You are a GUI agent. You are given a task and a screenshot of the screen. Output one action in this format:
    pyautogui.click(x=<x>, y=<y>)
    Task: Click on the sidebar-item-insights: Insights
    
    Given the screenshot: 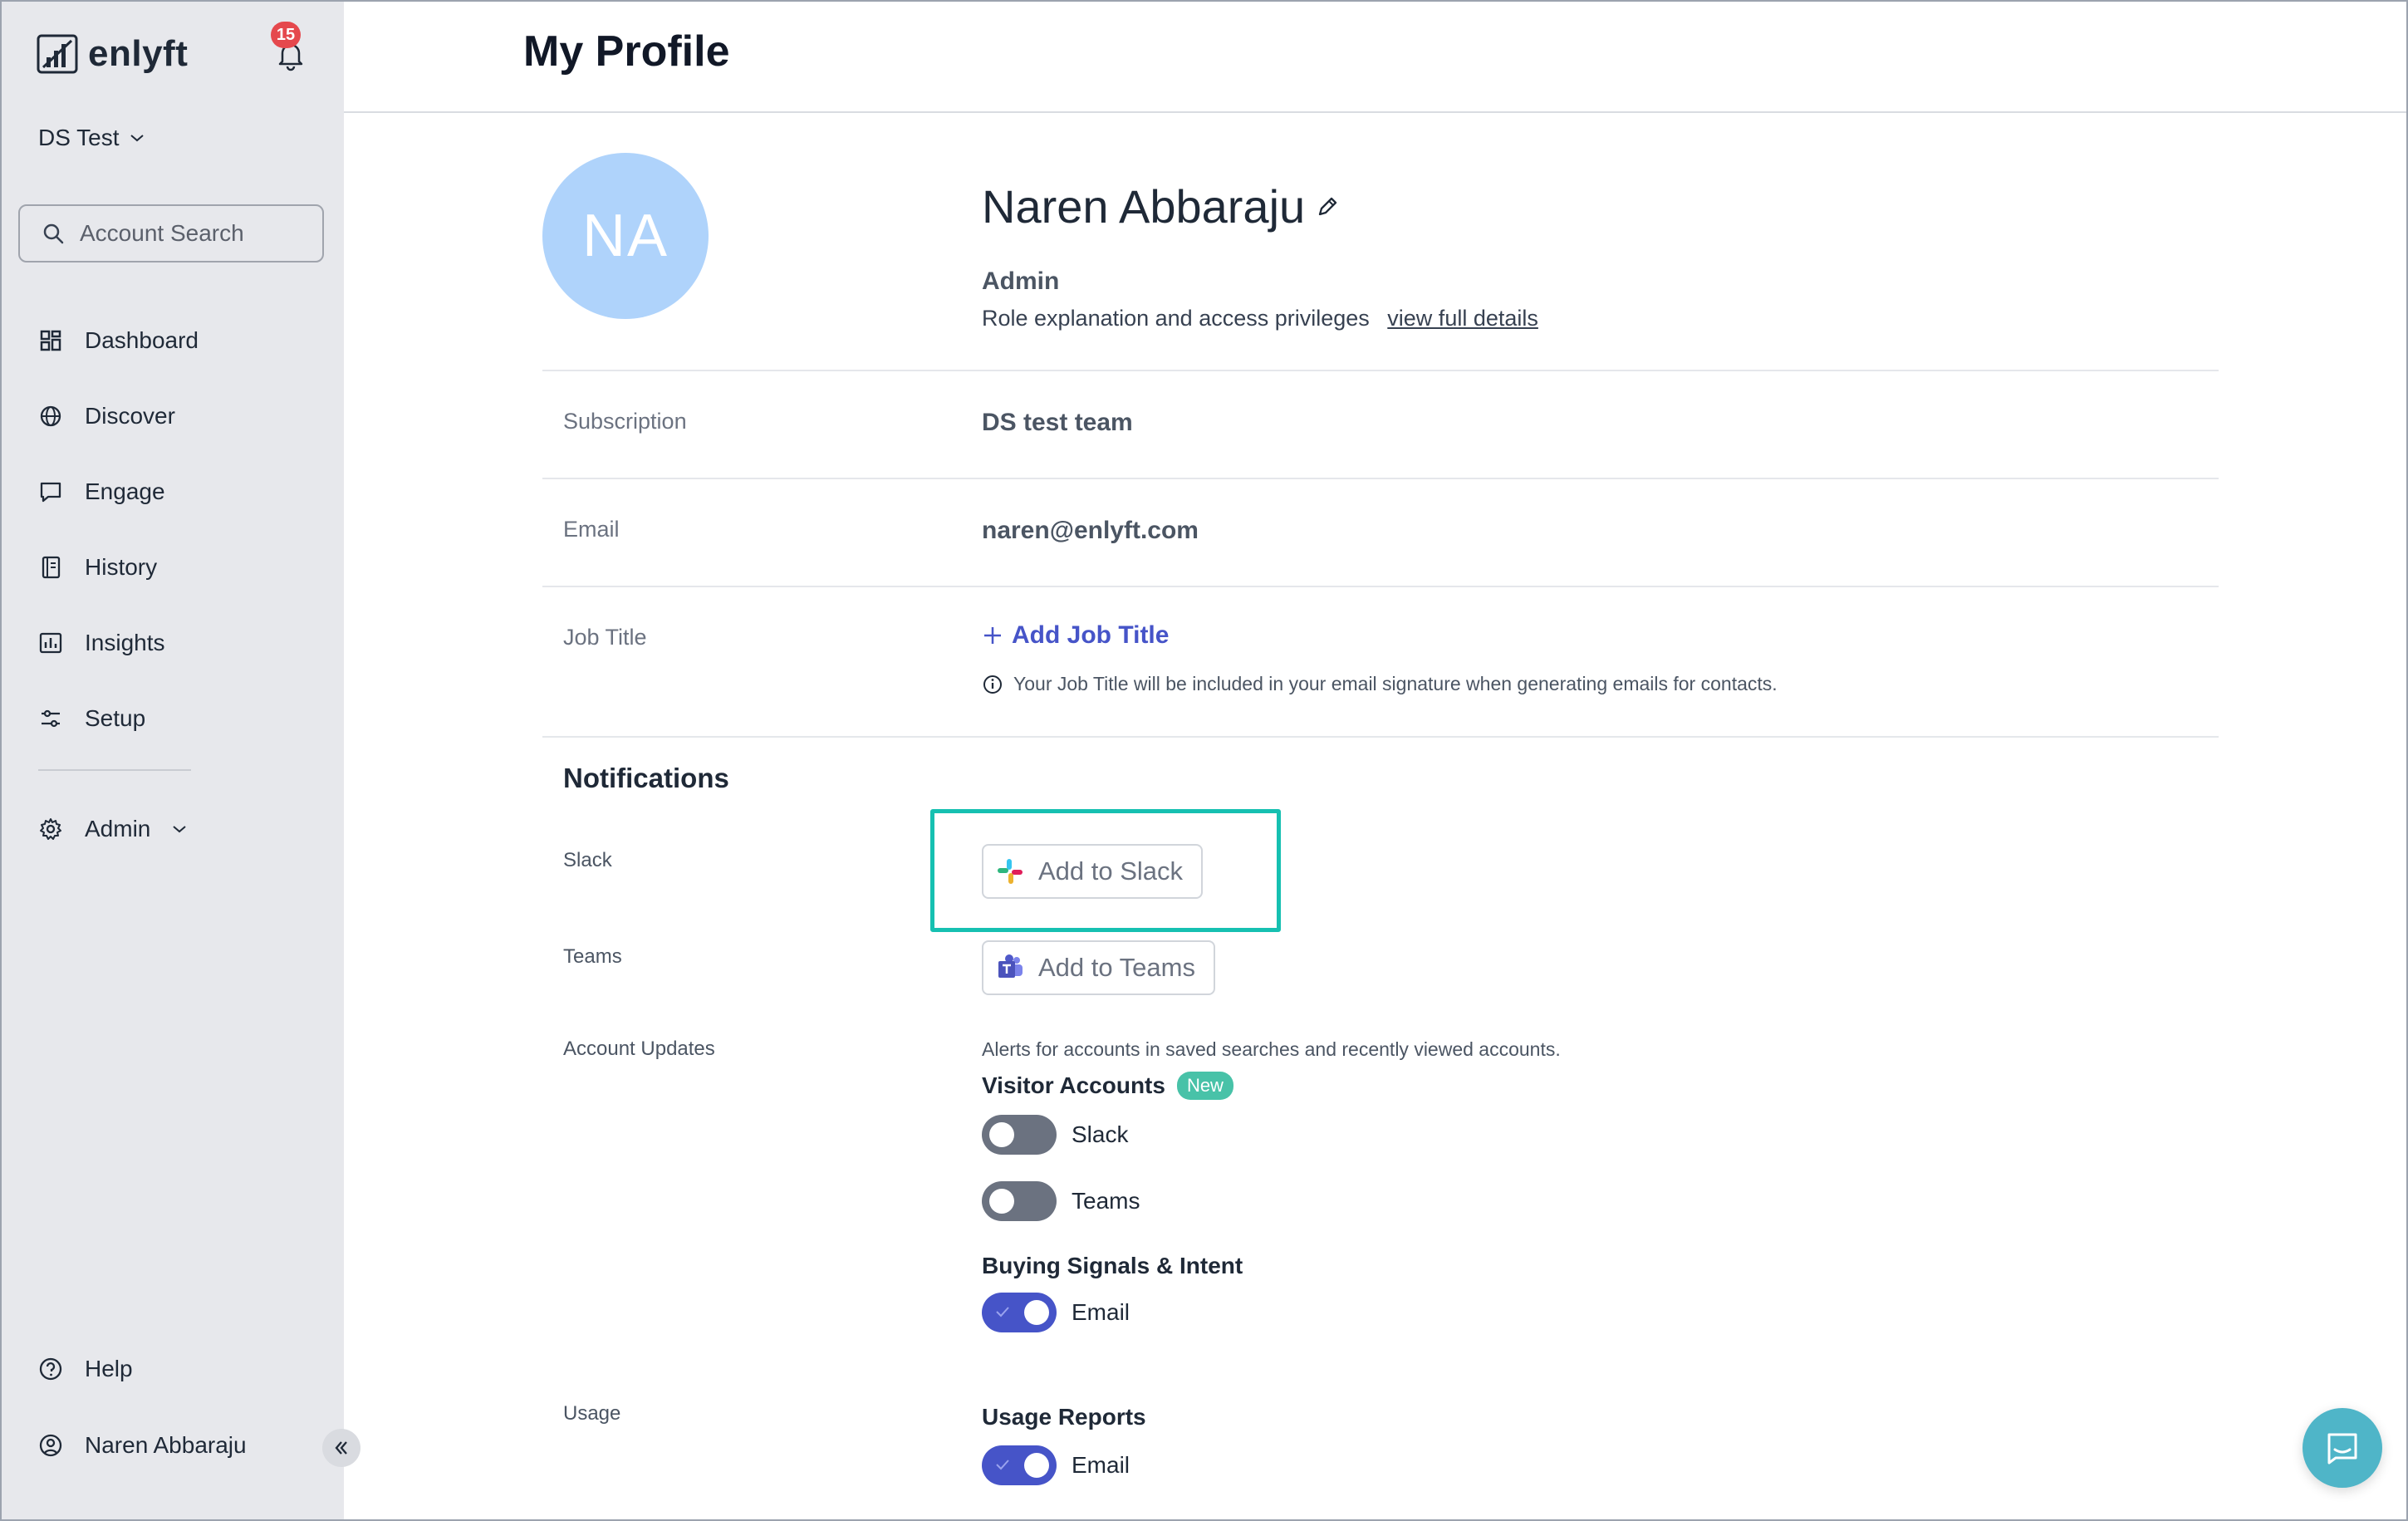 What is the action you would take?
    pyautogui.click(x=118, y=642)
    